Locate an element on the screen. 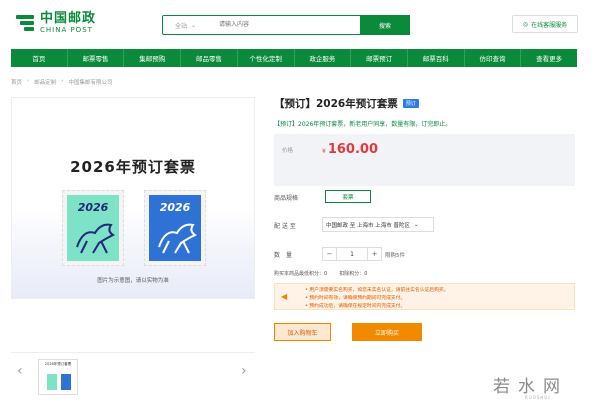 Image resolution: width=600 pixels, height=403 pixels. add-to-cart-button: 加入购物车 is located at coordinates (302, 332).